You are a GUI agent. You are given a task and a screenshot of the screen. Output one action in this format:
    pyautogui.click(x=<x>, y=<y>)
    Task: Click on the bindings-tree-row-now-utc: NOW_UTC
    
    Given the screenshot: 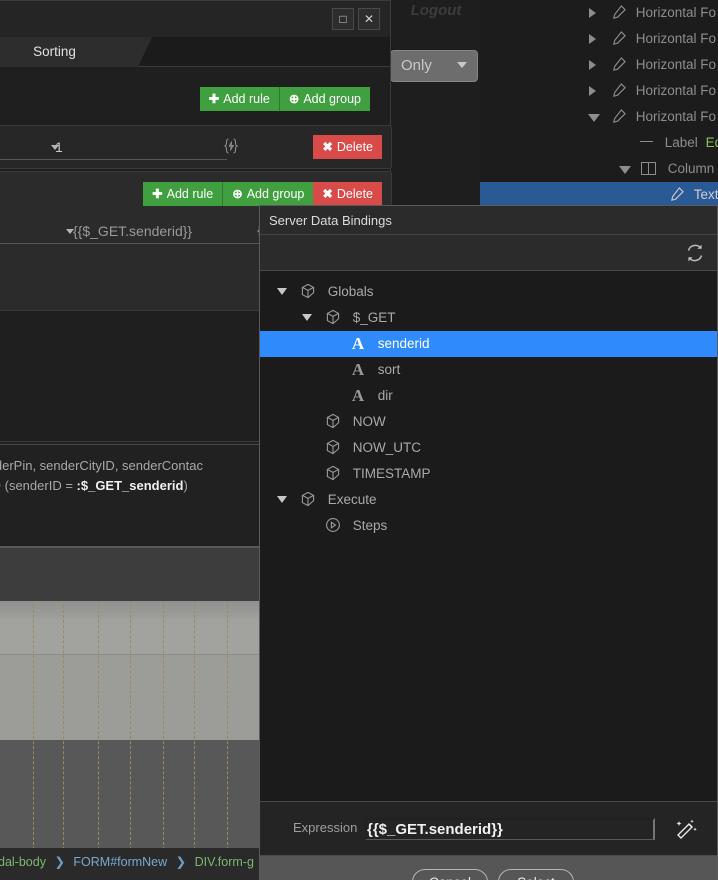 What is the action you would take?
    pyautogui.click(x=488, y=448)
    